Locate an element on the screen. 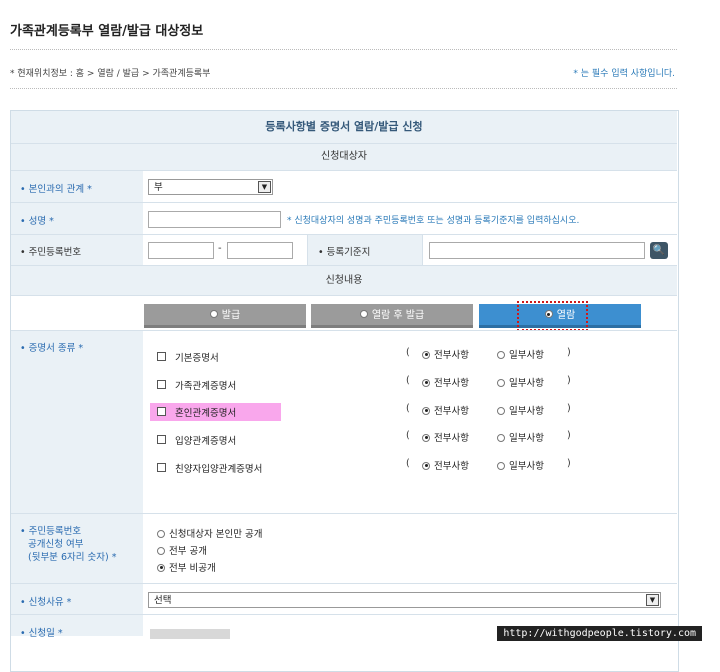  reason-label: • 신청사유 * is located at coordinates (46, 602).